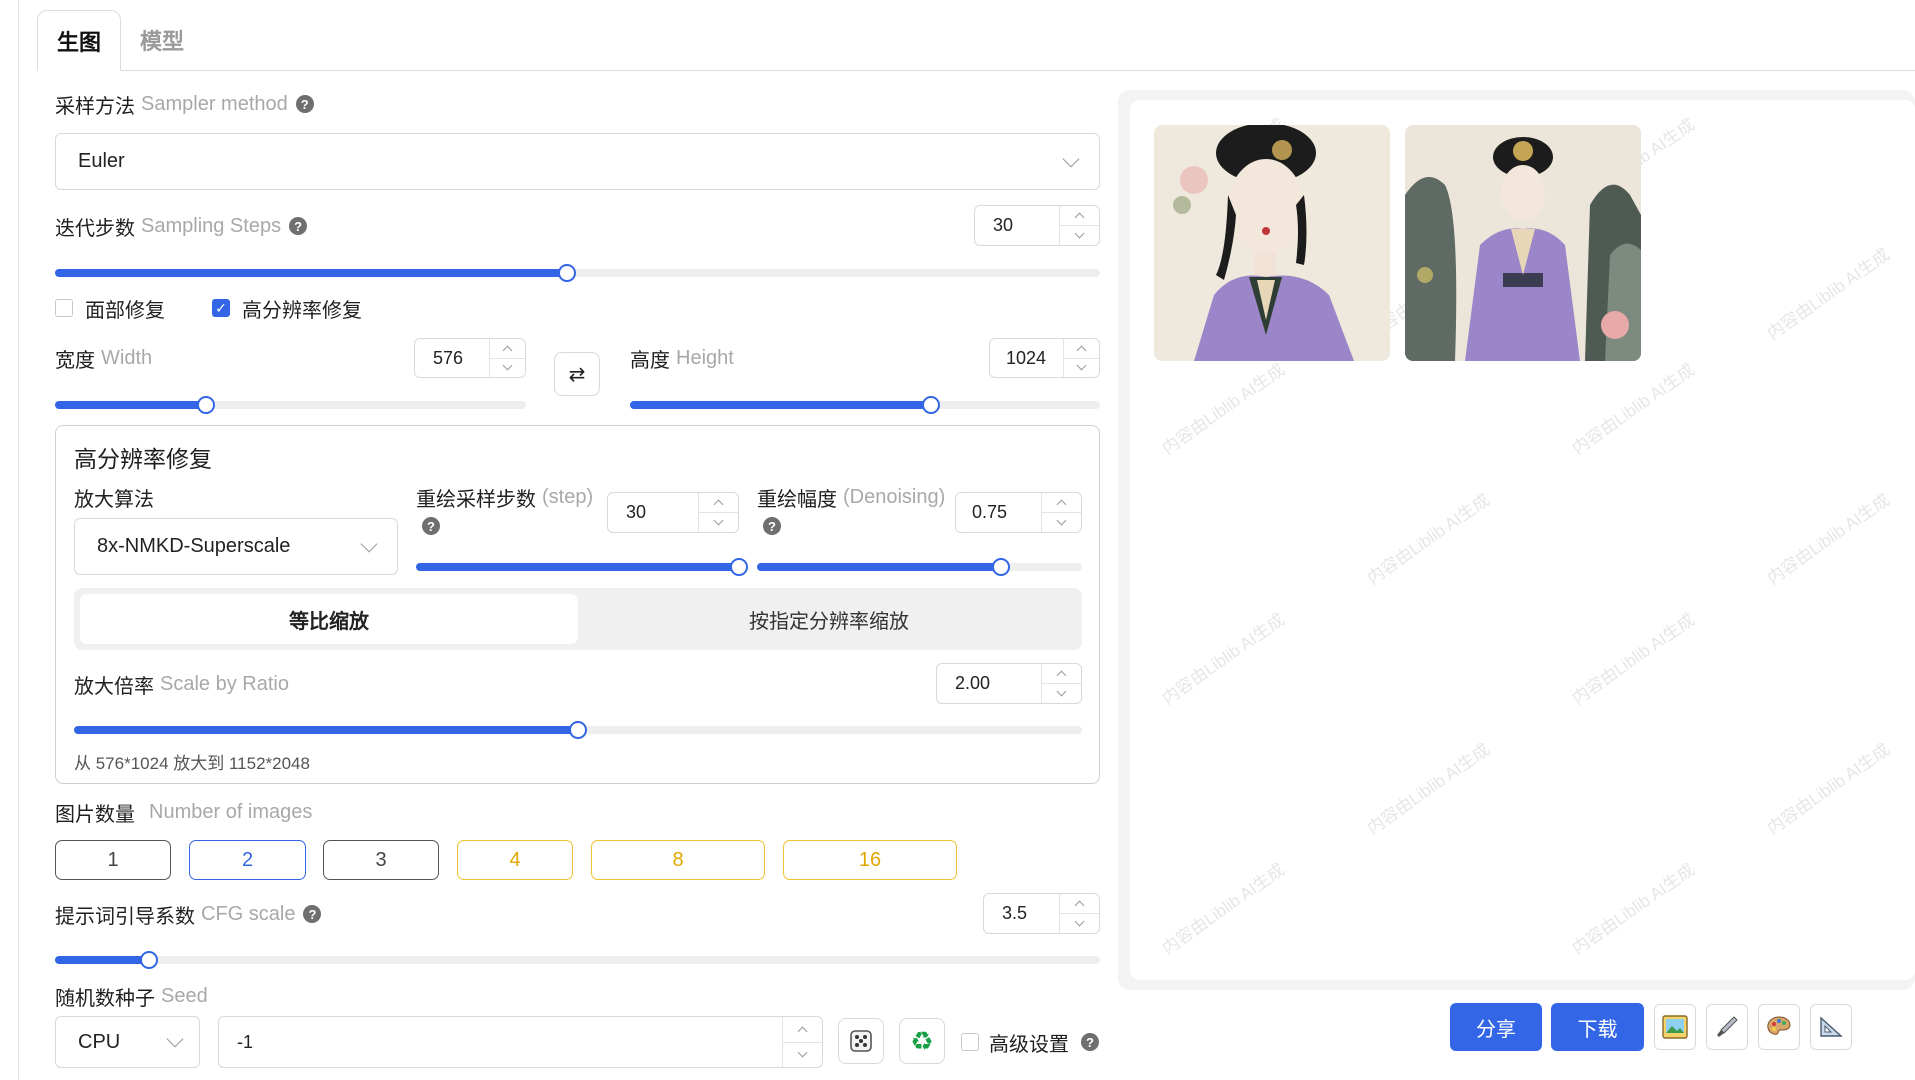  What do you see at coordinates (1009, 683) in the screenshot?
I see `scale-ratio-input: 2.00` at bounding box center [1009, 683].